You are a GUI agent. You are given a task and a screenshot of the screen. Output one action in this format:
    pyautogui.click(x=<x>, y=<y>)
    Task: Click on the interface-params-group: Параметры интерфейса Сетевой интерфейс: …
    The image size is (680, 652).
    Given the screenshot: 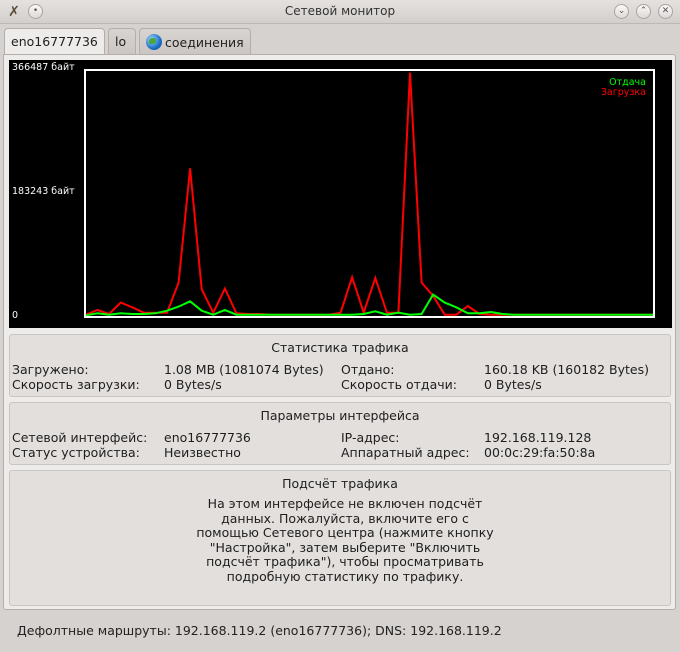 What is the action you would take?
    pyautogui.click(x=340, y=433)
    